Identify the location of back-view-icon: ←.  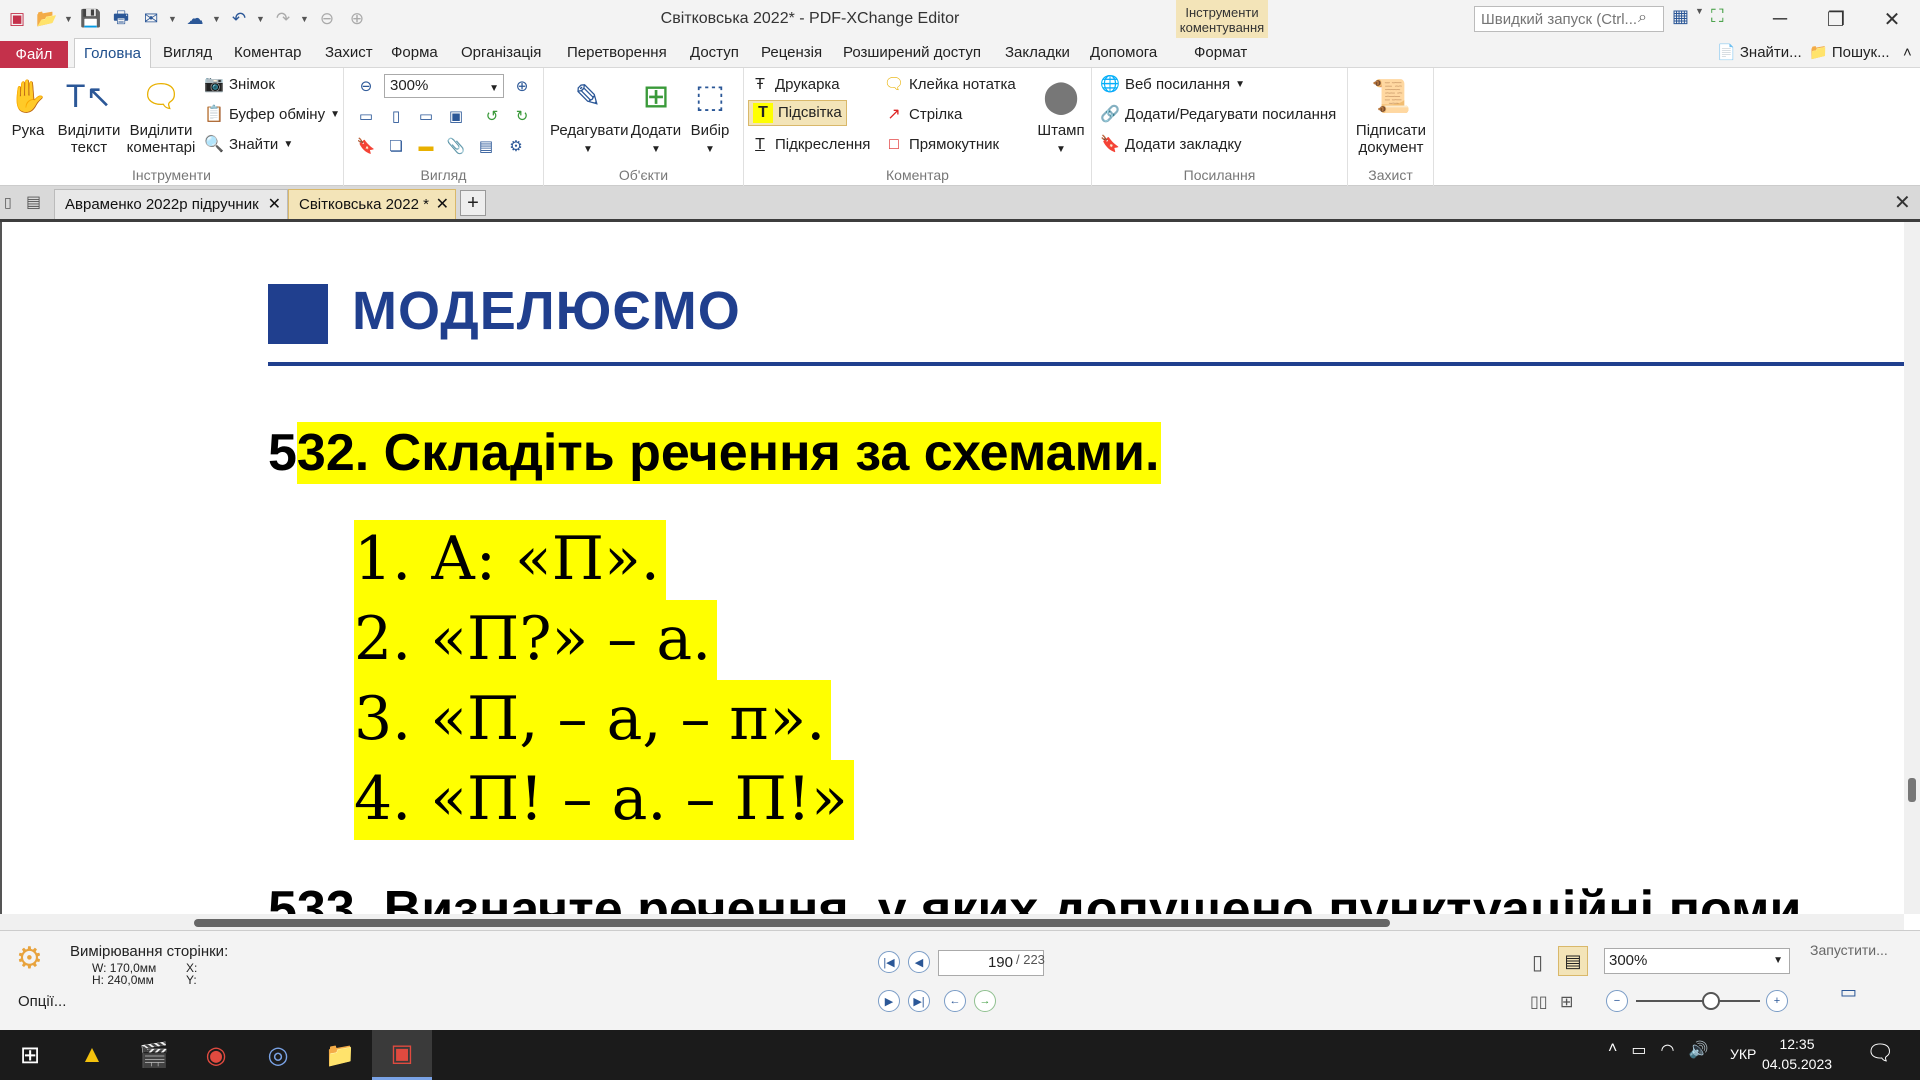
(955, 1001).